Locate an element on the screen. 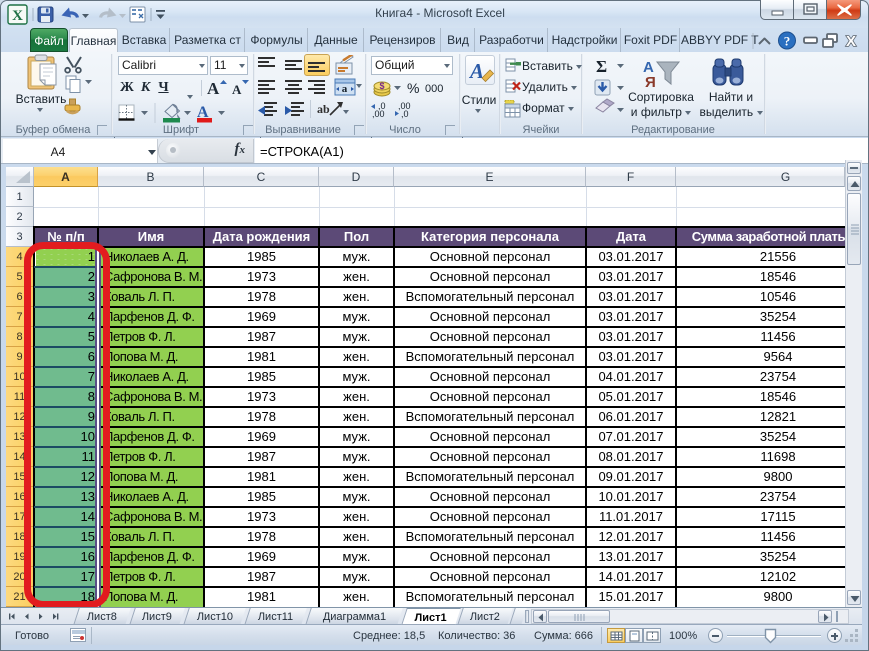 The width and height of the screenshot is (869, 651). svg-text: A is located at coordinates (476, 71).